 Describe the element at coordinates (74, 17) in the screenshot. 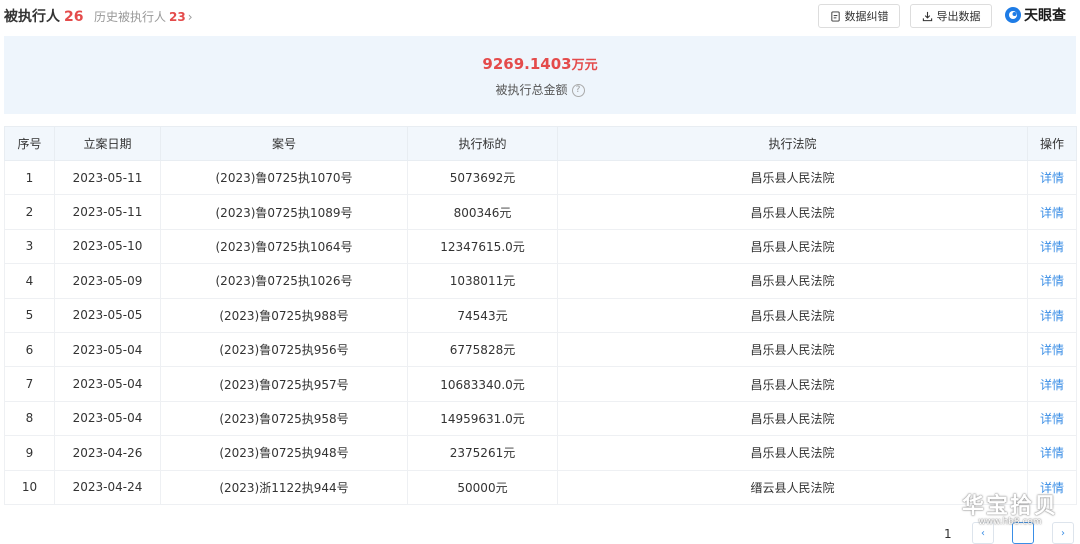

I see `tab-count: 26` at that location.